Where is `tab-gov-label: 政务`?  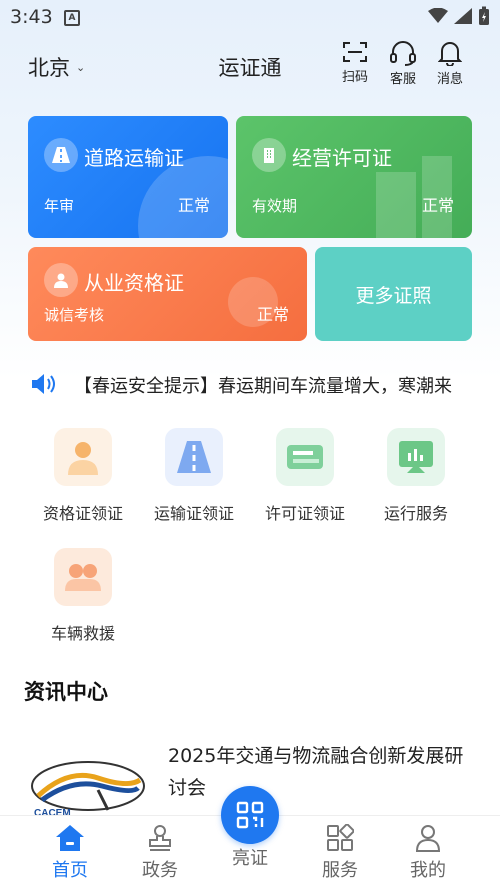
tab-gov-label: 政务 is located at coordinates (160, 870).